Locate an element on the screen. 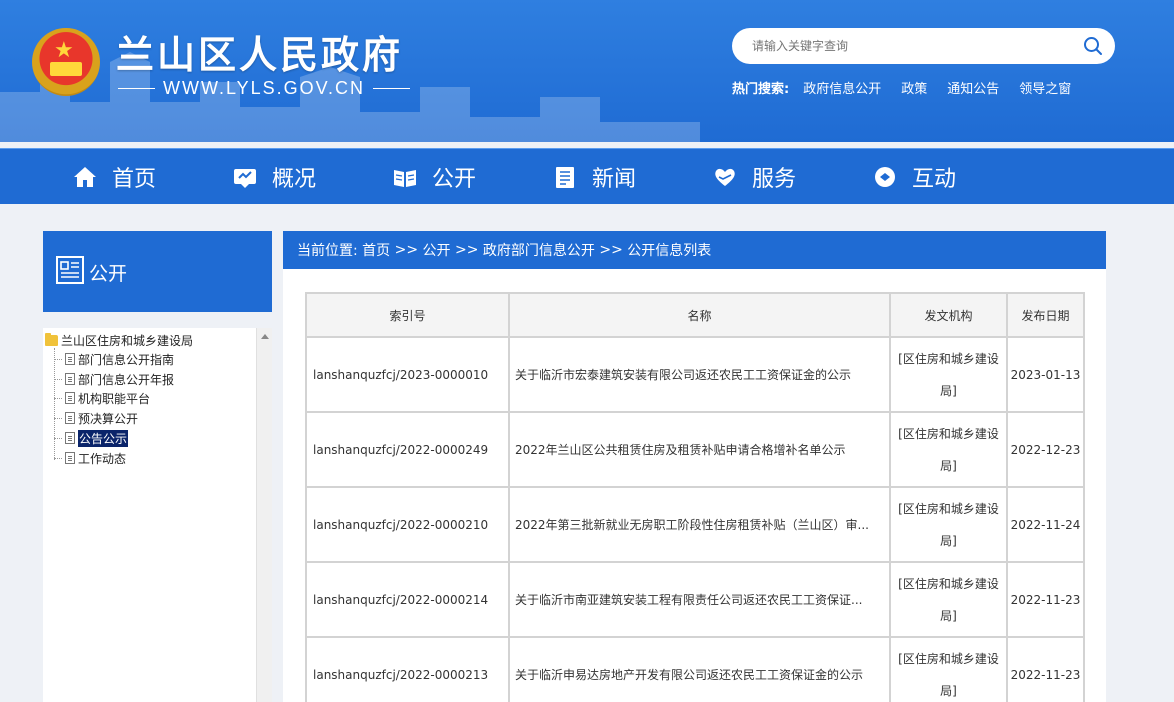 This screenshot has height=702, width=1174. tree-root-label: 兰山区住房和城乡建设局 is located at coordinates (127, 340).